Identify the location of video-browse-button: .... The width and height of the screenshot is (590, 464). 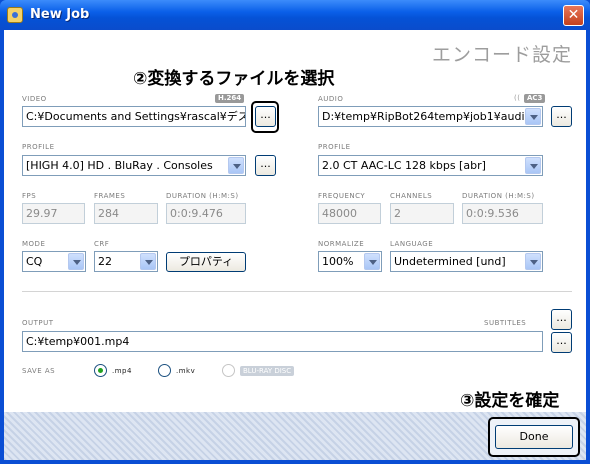
(265, 116).